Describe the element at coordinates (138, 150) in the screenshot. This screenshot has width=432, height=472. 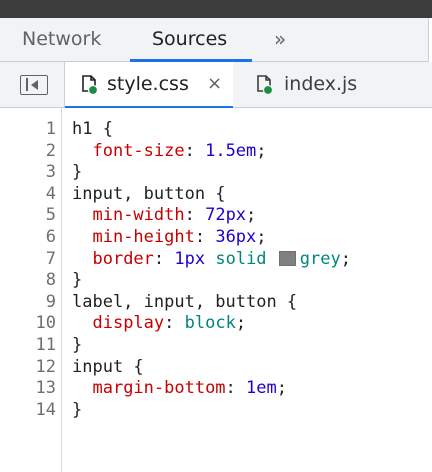
I see `css-property: font-size` at that location.